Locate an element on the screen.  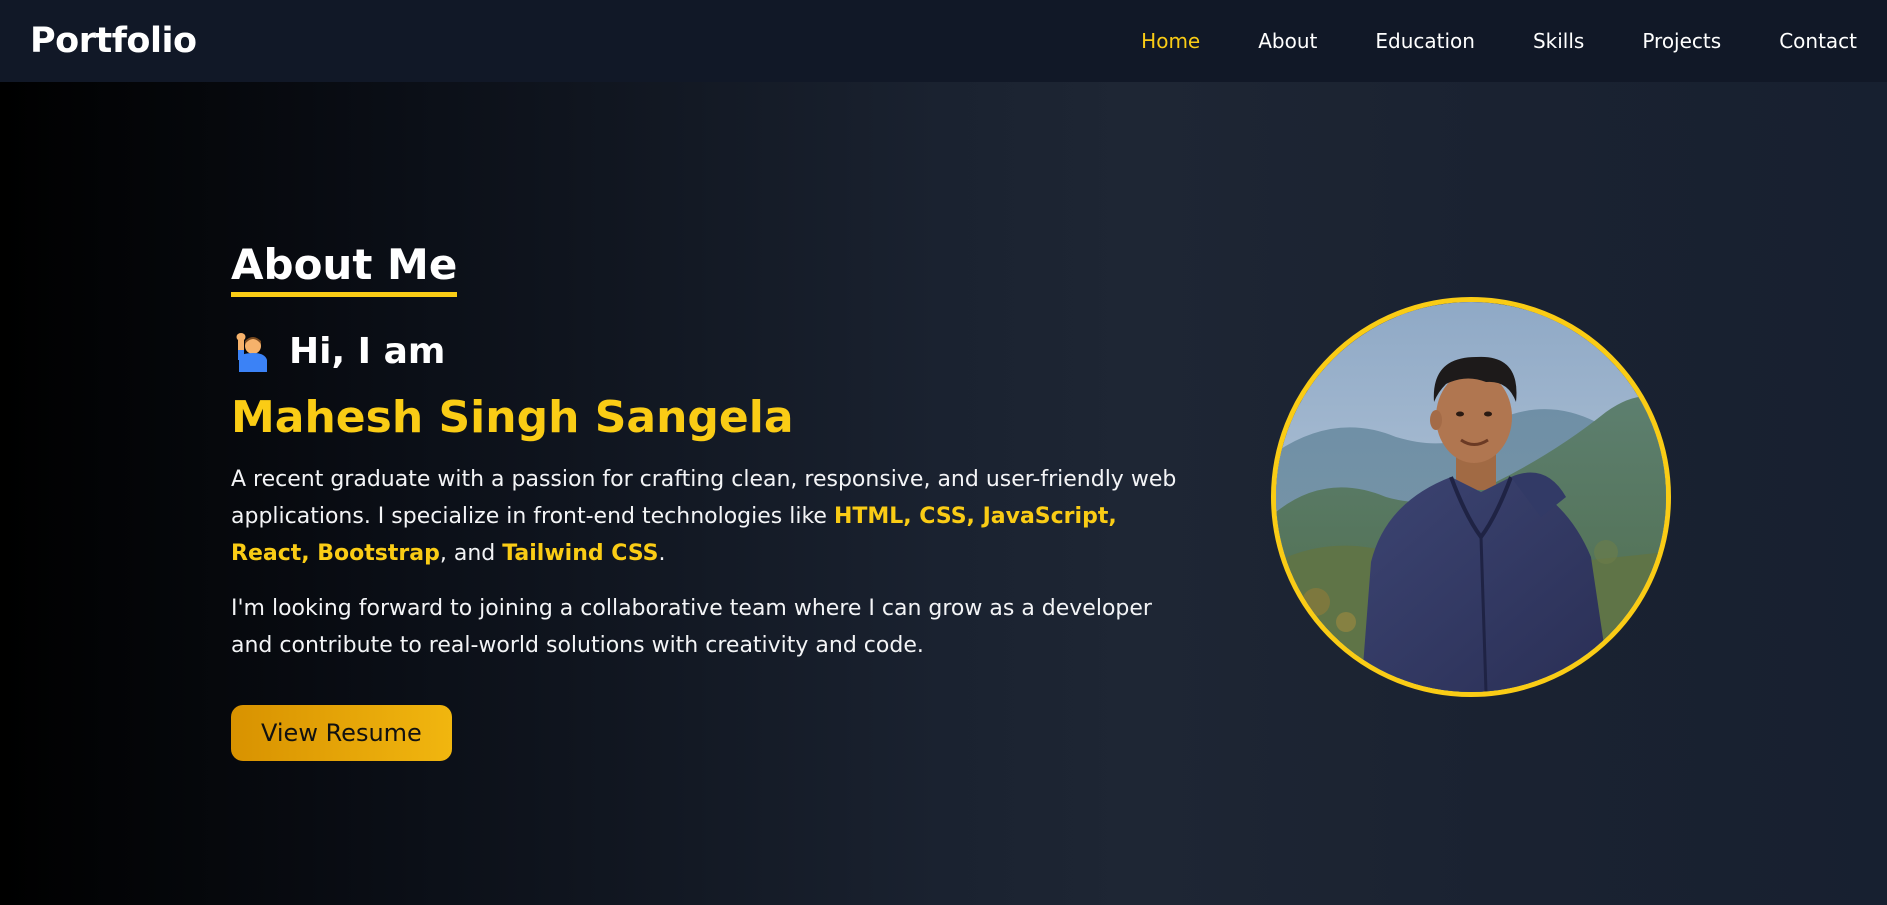
nav-link-about: About is located at coordinates (1287, 41).